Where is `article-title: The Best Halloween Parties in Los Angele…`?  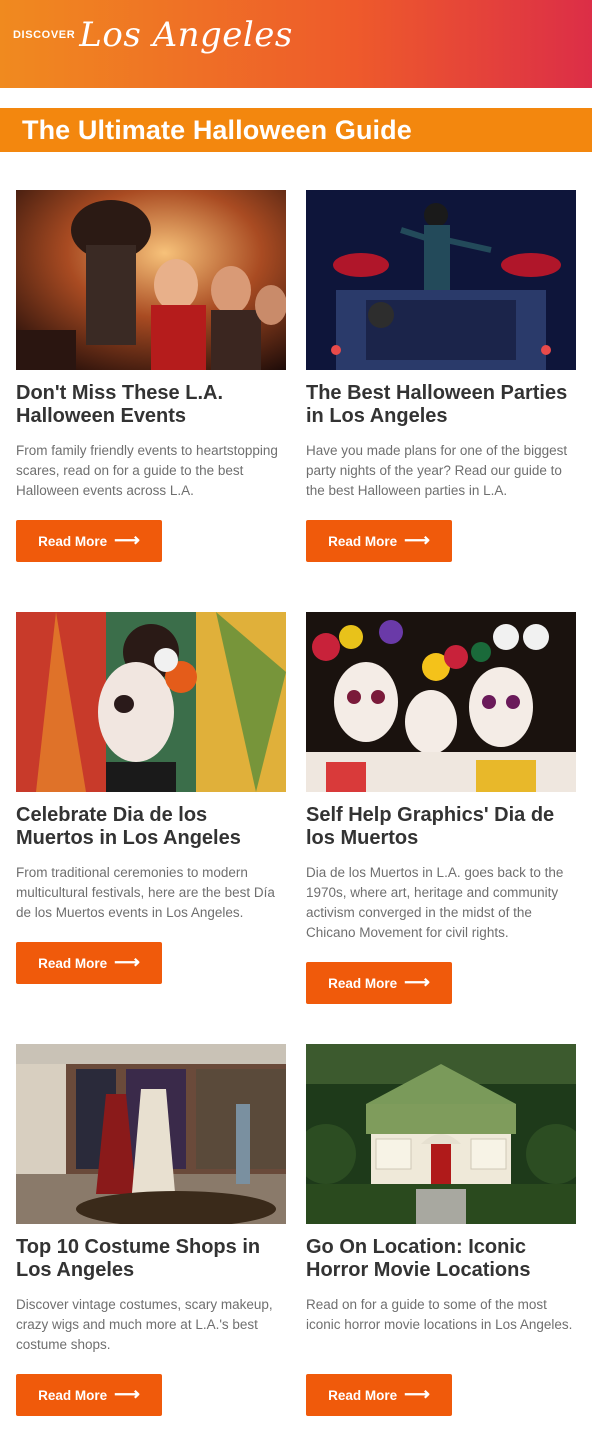
article-title: The Best Halloween Parties in Los Angele… is located at coordinates (441, 405).